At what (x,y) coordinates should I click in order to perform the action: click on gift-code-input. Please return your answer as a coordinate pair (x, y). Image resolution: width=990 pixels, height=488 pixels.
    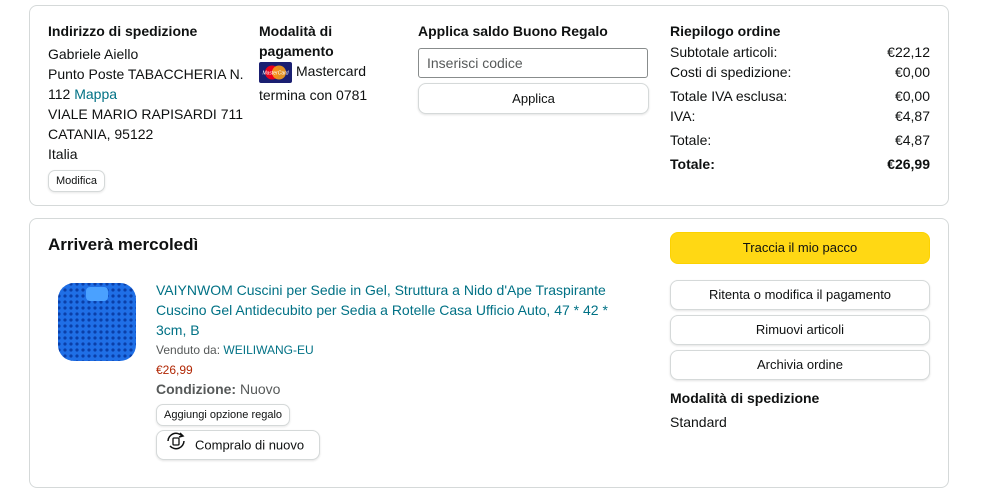
    Looking at the image, I should click on (533, 63).